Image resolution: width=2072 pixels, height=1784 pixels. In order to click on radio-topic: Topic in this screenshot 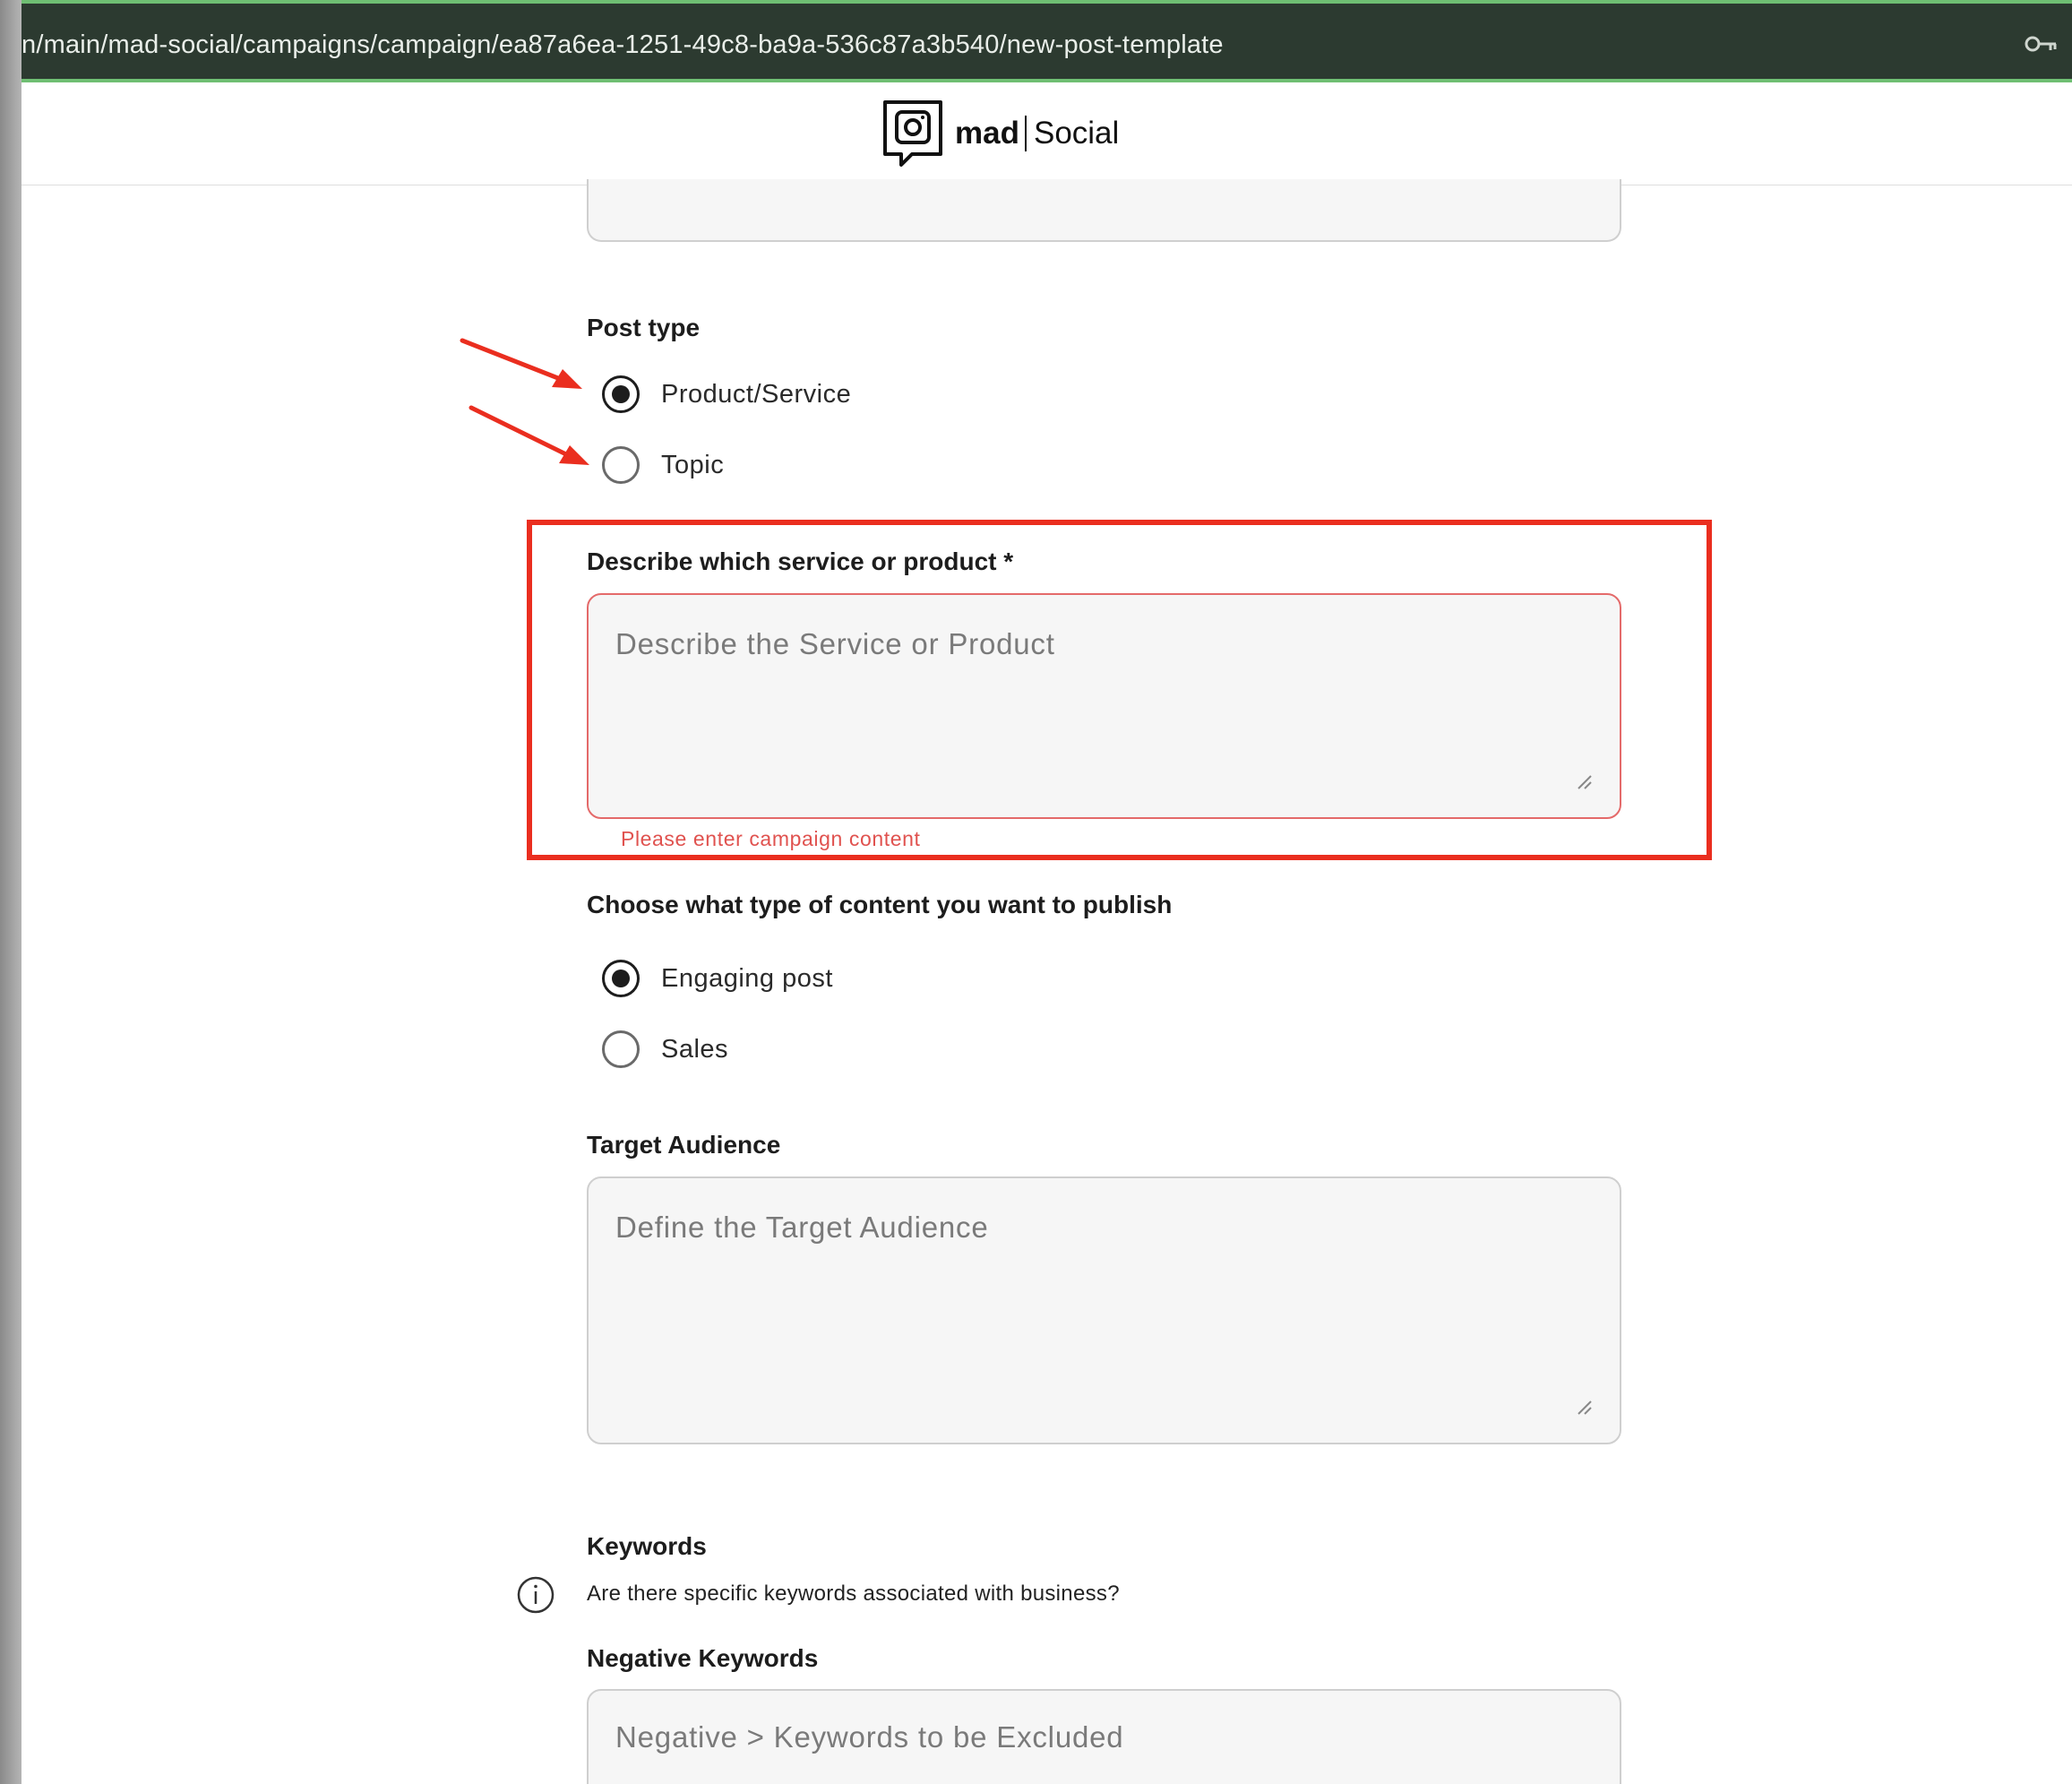, I will do `click(663, 465)`.